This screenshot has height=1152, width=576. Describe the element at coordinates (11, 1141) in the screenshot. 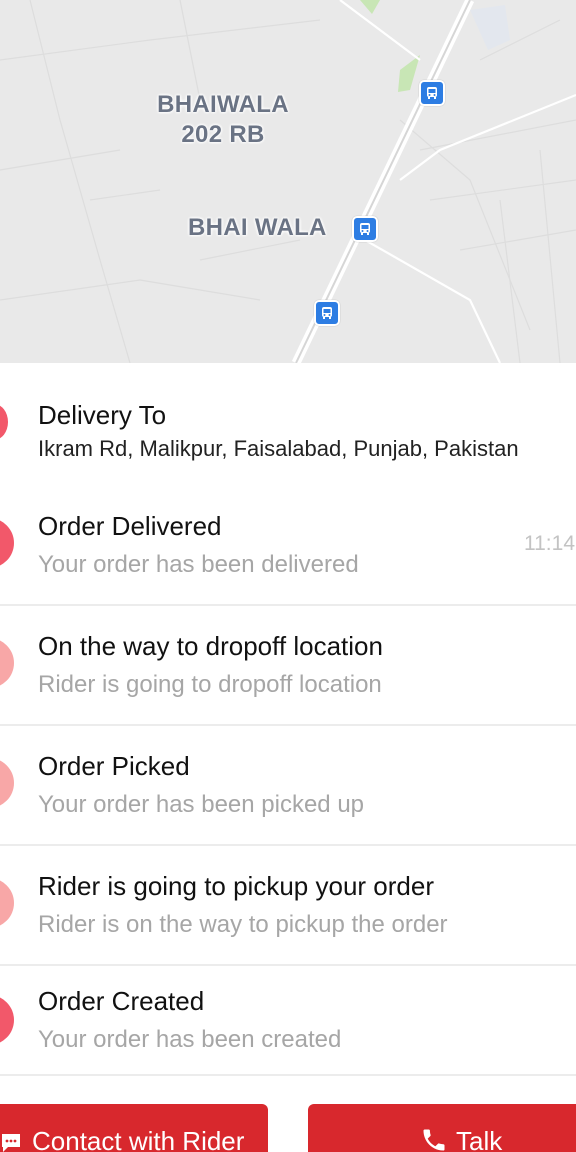

I see `chat-icon` at that location.